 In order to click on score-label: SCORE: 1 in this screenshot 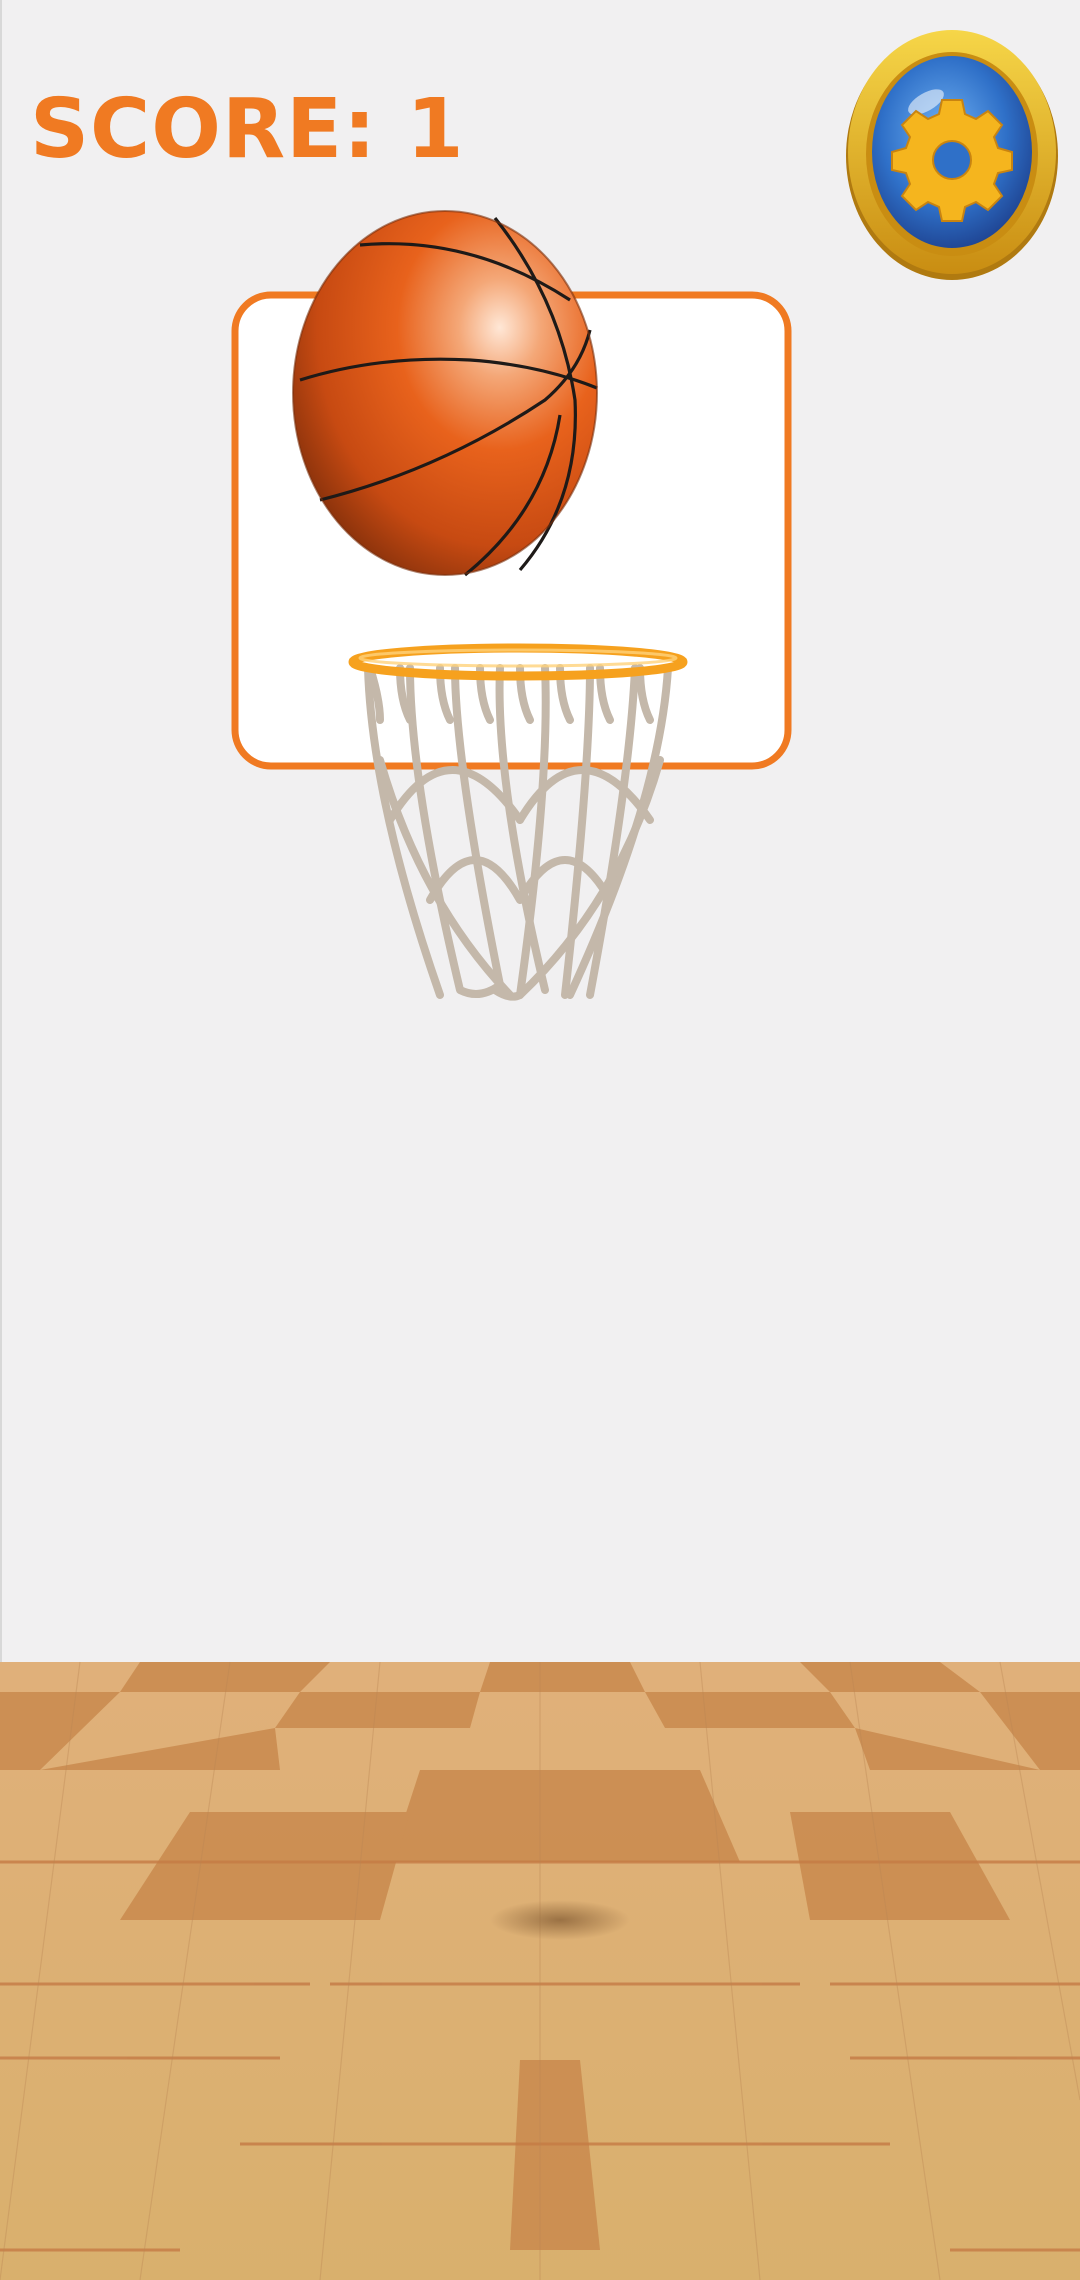, I will do `click(247, 129)`.